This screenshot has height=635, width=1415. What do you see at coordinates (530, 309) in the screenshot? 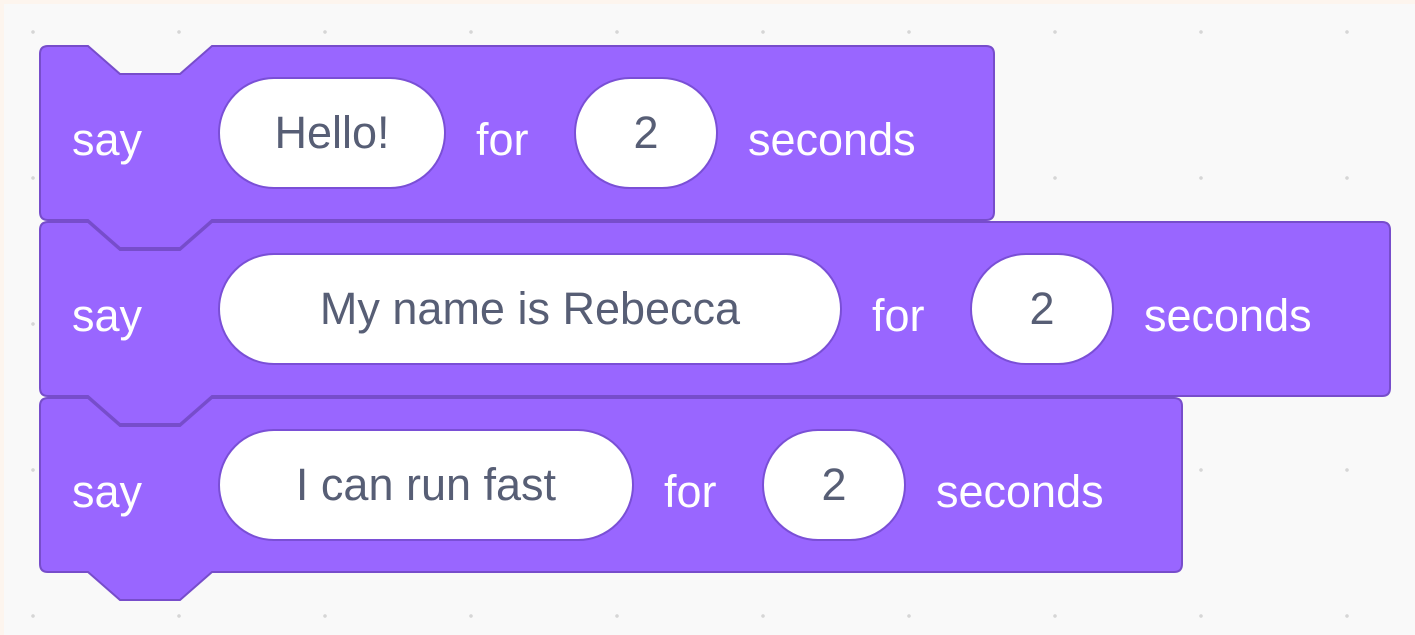
I see `message-input: My name is Rebecca` at bounding box center [530, 309].